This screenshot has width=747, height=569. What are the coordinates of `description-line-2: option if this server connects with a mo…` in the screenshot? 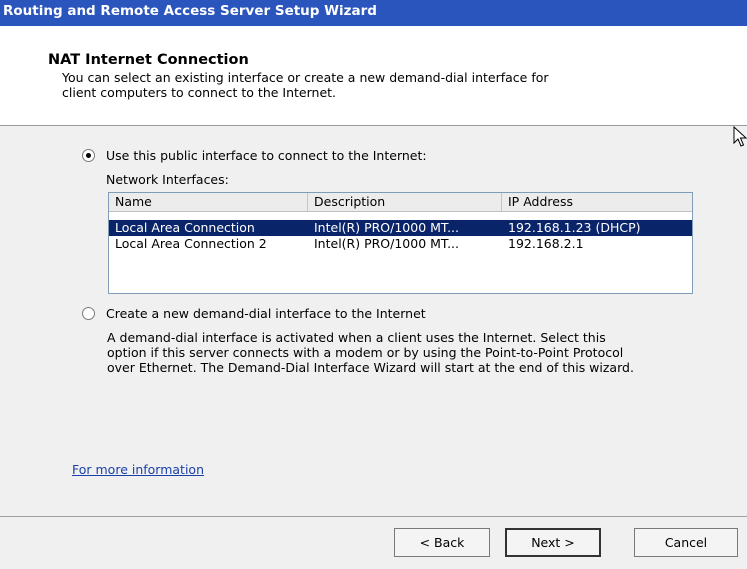 It's located at (365, 352).